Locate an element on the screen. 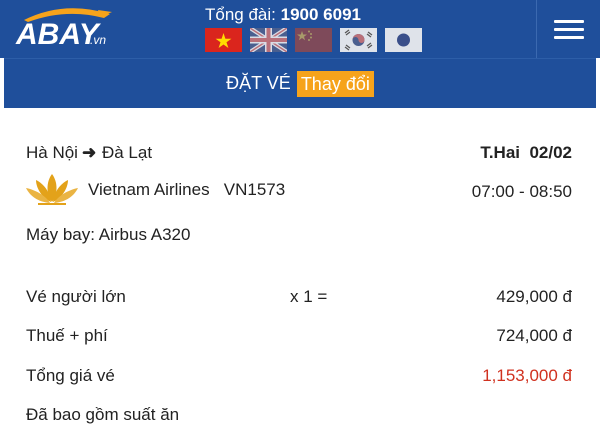 Image resolution: width=600 pixels, height=440 pixels. japanese-flag-icon is located at coordinates (403, 40).